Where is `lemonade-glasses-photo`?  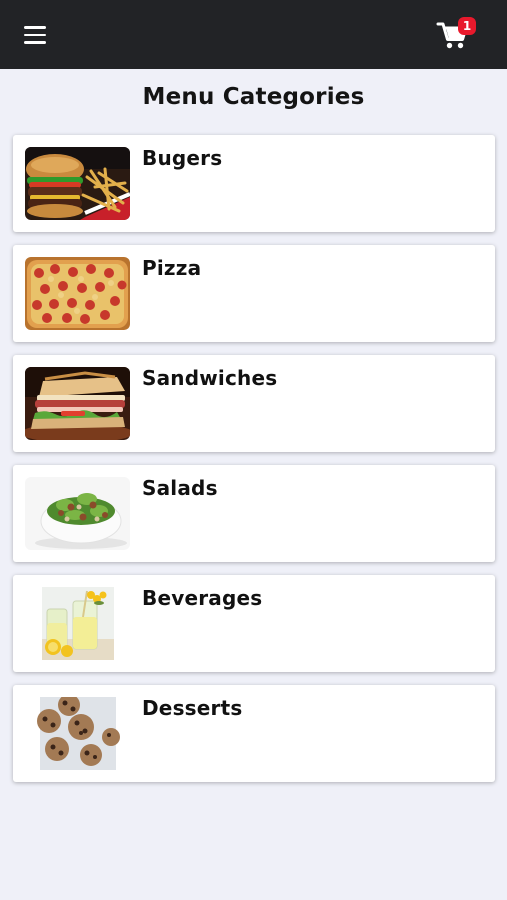
lemonade-glasses-photo is located at coordinates (77, 623).